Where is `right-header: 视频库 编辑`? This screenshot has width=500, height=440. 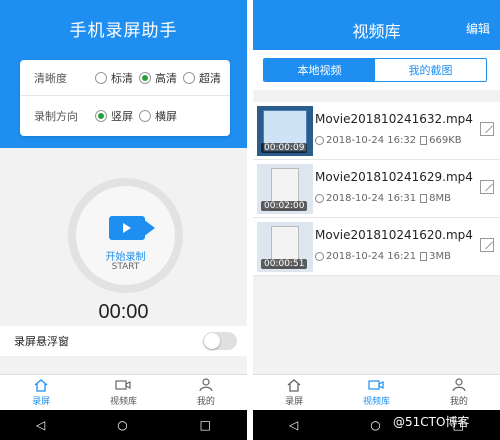 right-header: 视频库 编辑 is located at coordinates (376, 25).